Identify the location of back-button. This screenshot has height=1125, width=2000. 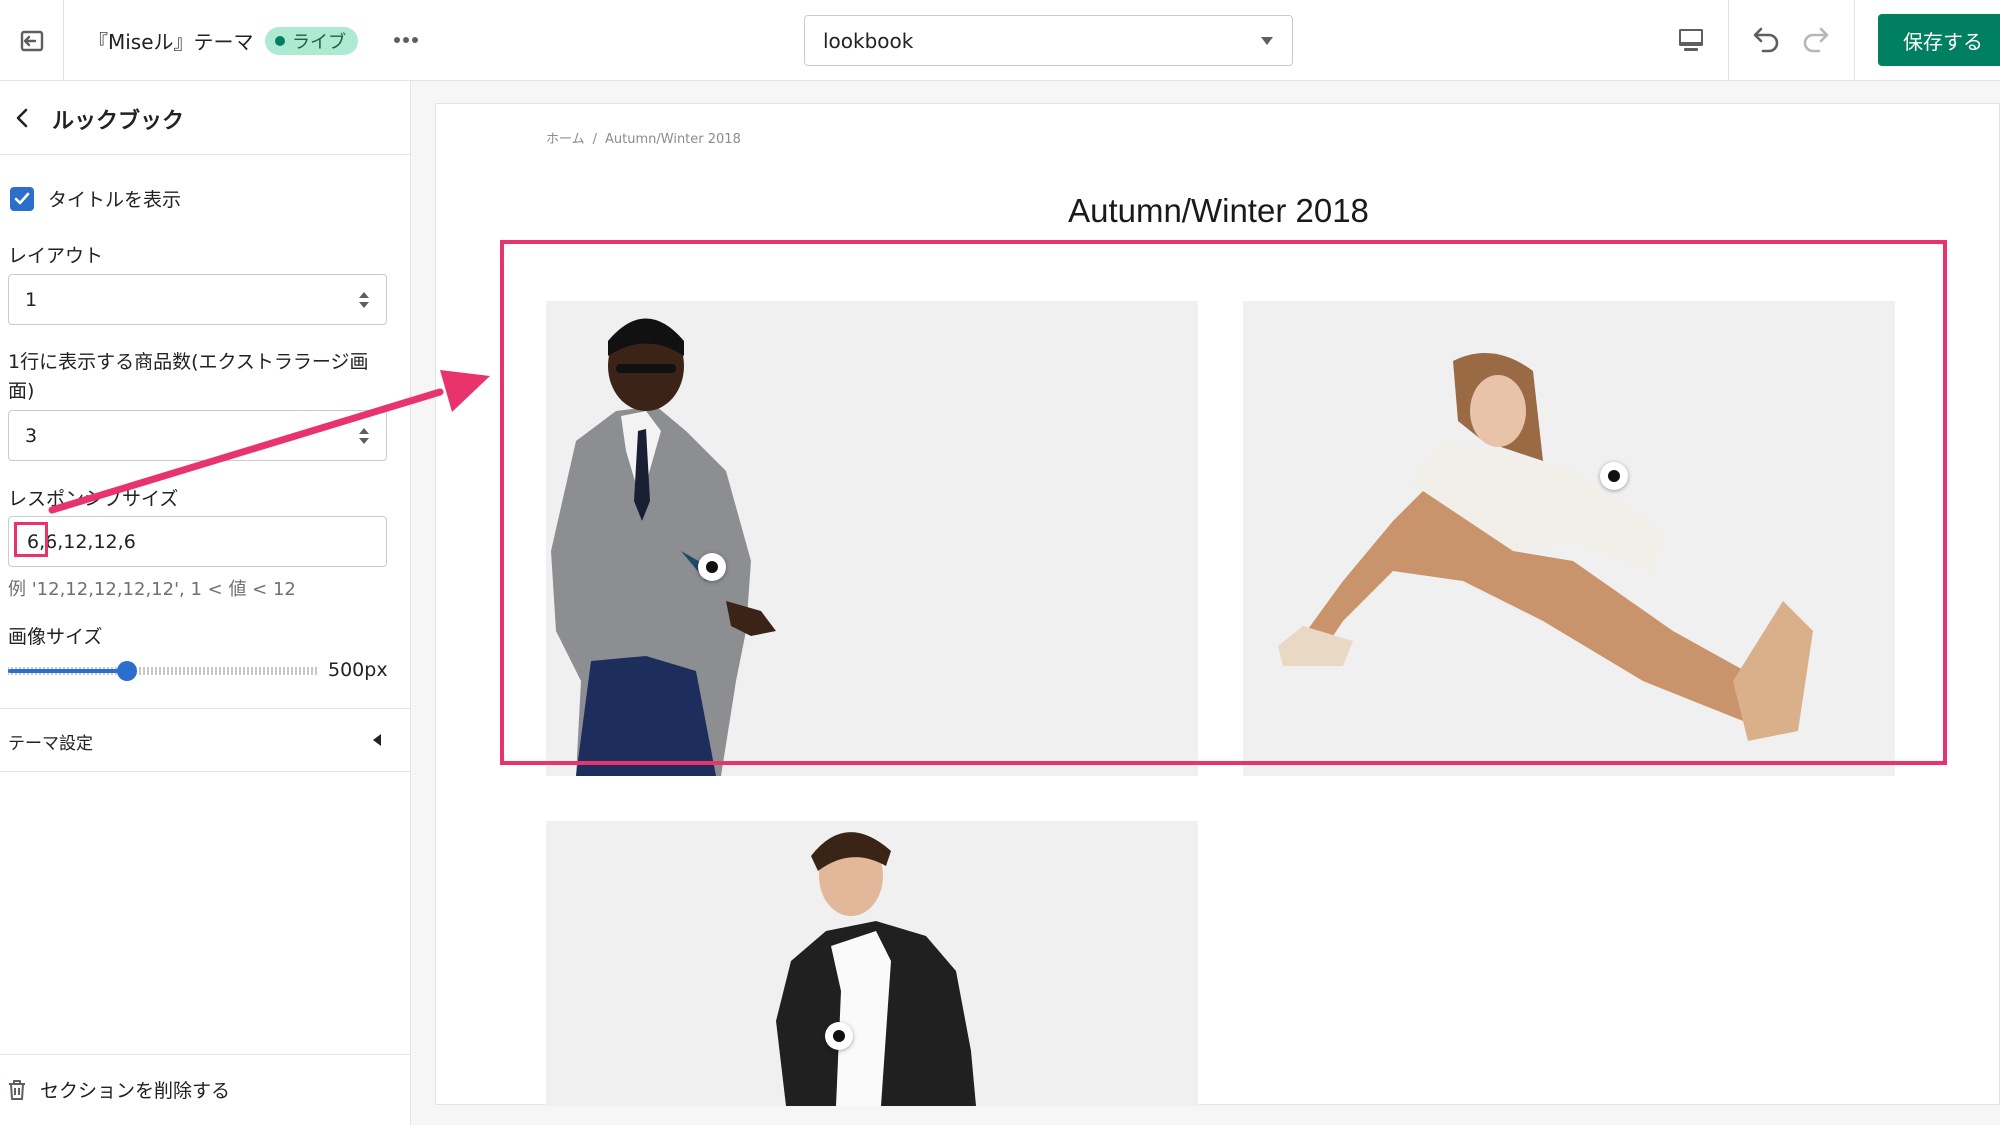
(24, 118).